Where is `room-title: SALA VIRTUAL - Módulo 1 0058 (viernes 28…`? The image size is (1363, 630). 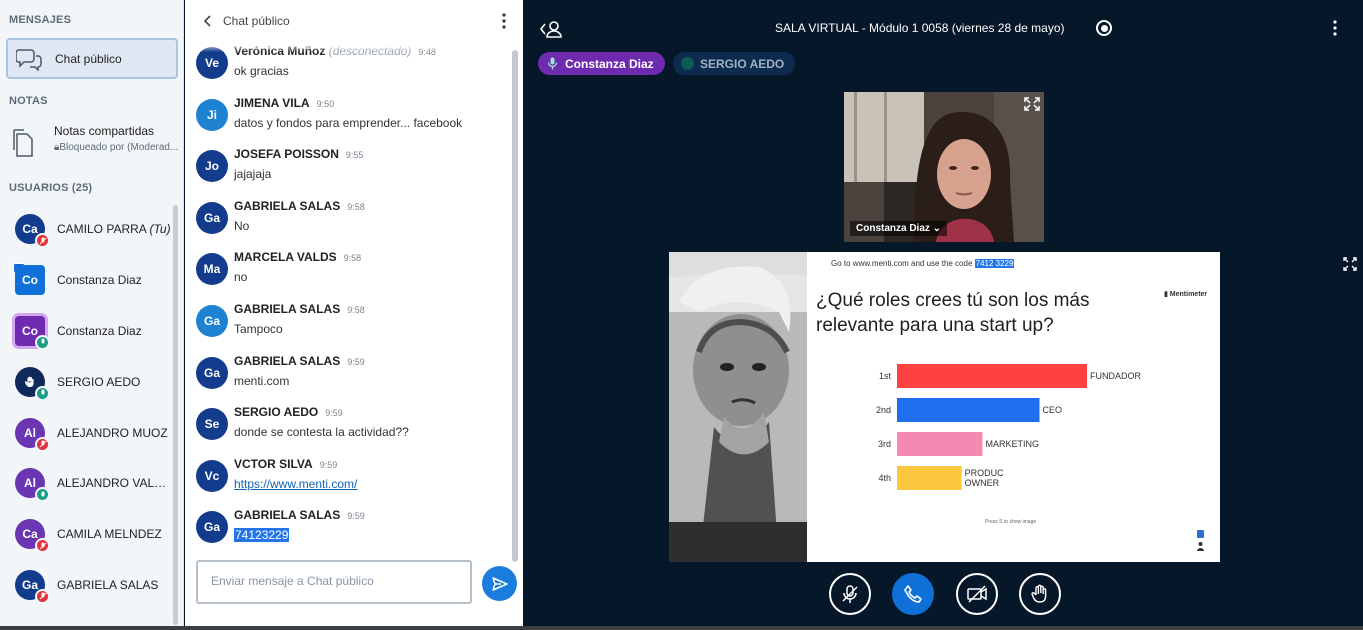
room-title: SALA VIRTUAL - Módulo 1 0058 (viernes 28… is located at coordinates (920, 28).